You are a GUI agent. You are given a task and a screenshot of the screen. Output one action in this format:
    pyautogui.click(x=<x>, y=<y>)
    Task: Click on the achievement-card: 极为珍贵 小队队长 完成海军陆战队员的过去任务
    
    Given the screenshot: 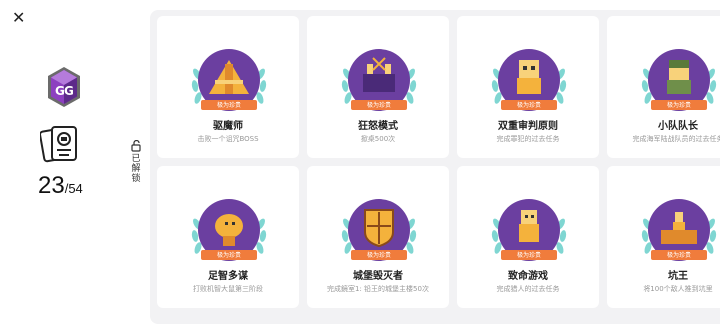 What is the action you would take?
    pyautogui.click(x=663, y=87)
    